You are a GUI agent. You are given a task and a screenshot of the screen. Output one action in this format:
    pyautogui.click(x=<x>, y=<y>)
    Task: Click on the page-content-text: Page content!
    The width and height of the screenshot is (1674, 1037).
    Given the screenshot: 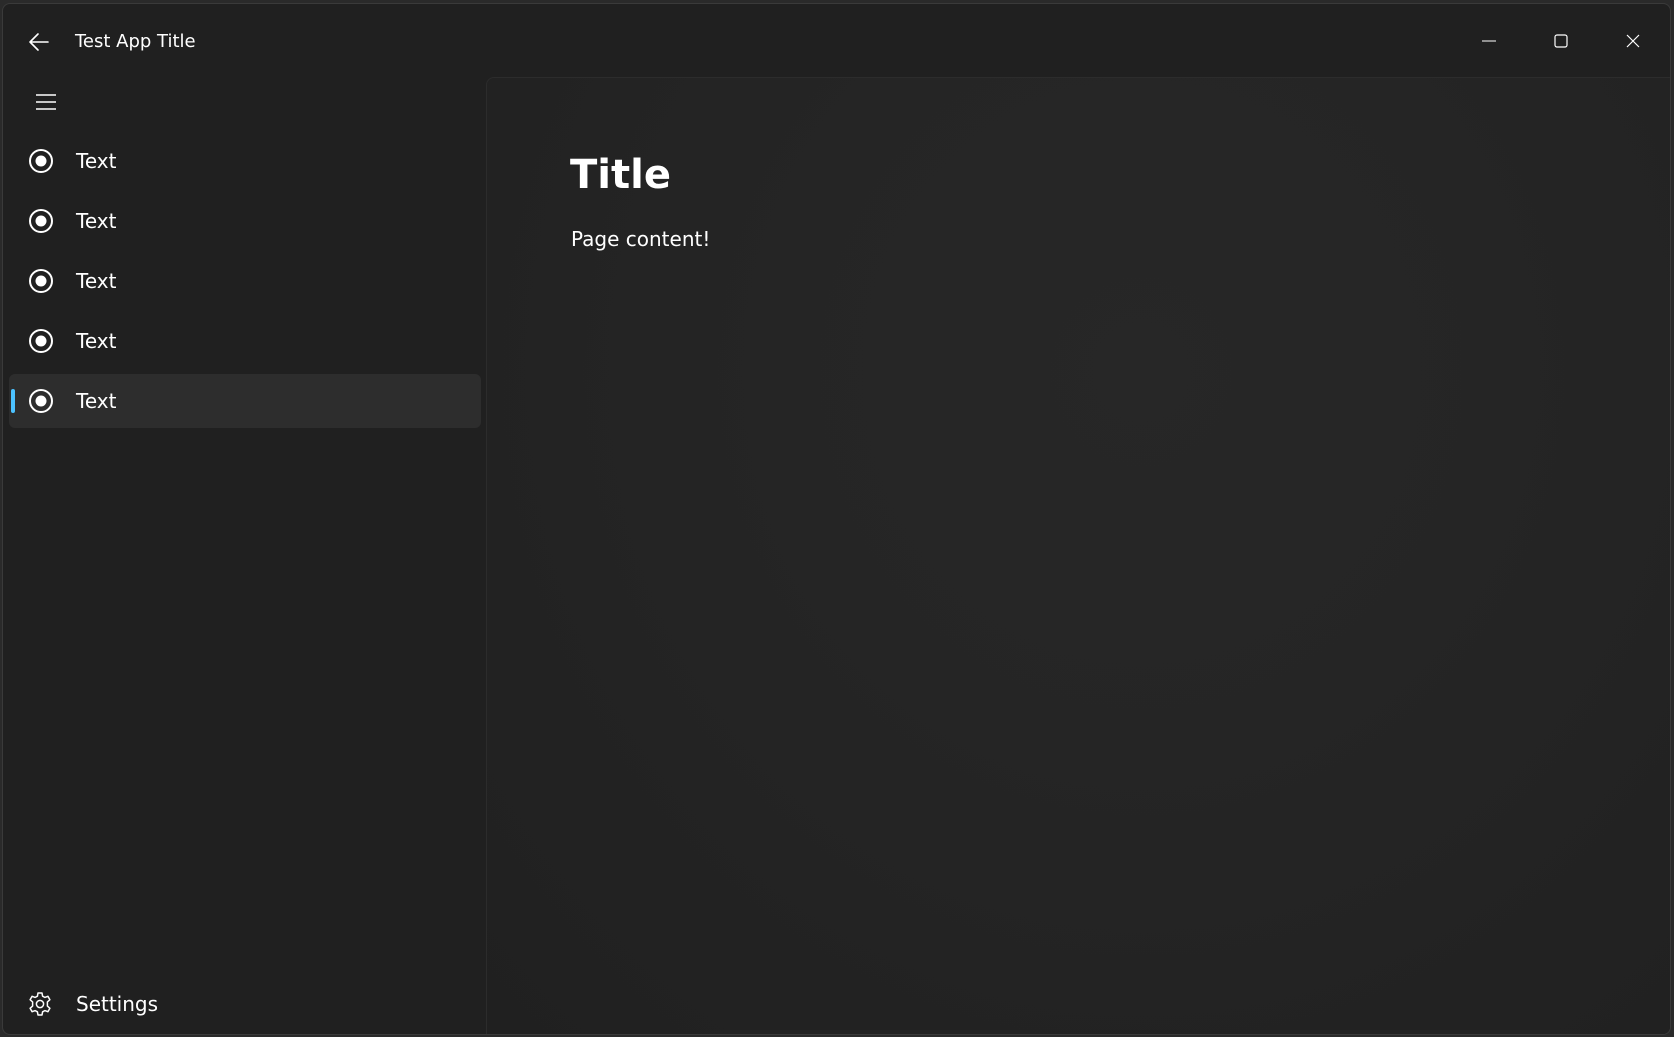 What is the action you would take?
    pyautogui.click(x=641, y=239)
    